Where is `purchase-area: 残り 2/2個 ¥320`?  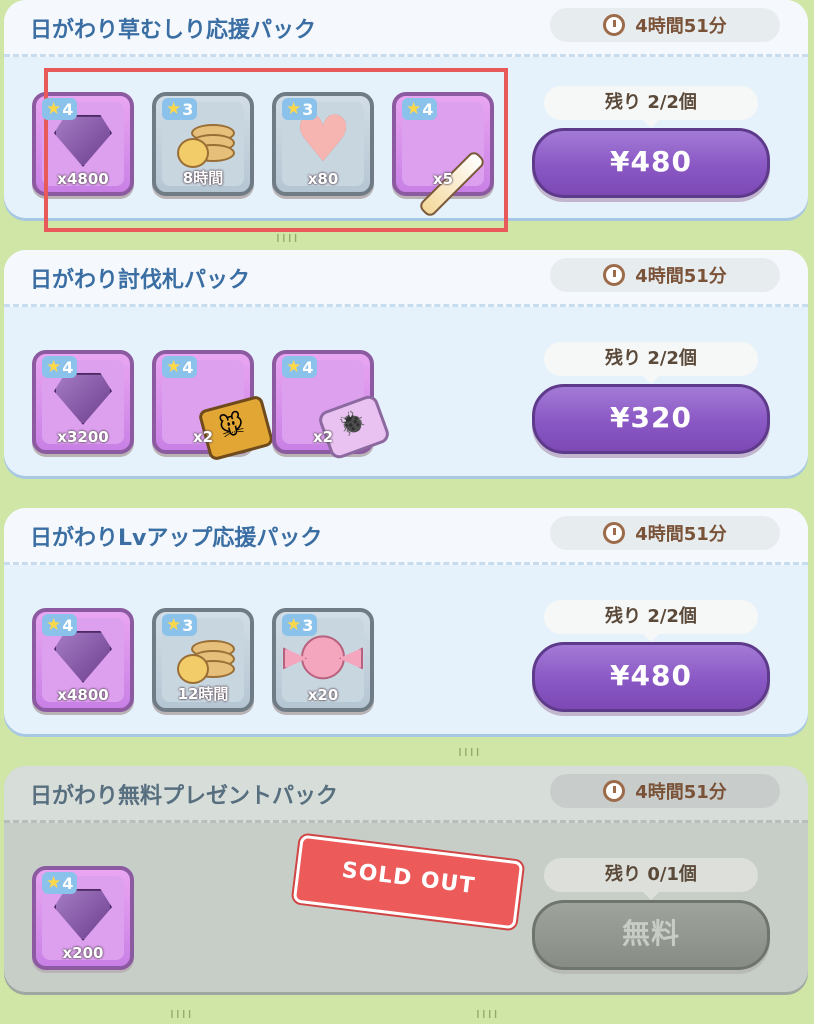
purchase-area: 残り 2/2個 ¥320 is located at coordinates (651, 398).